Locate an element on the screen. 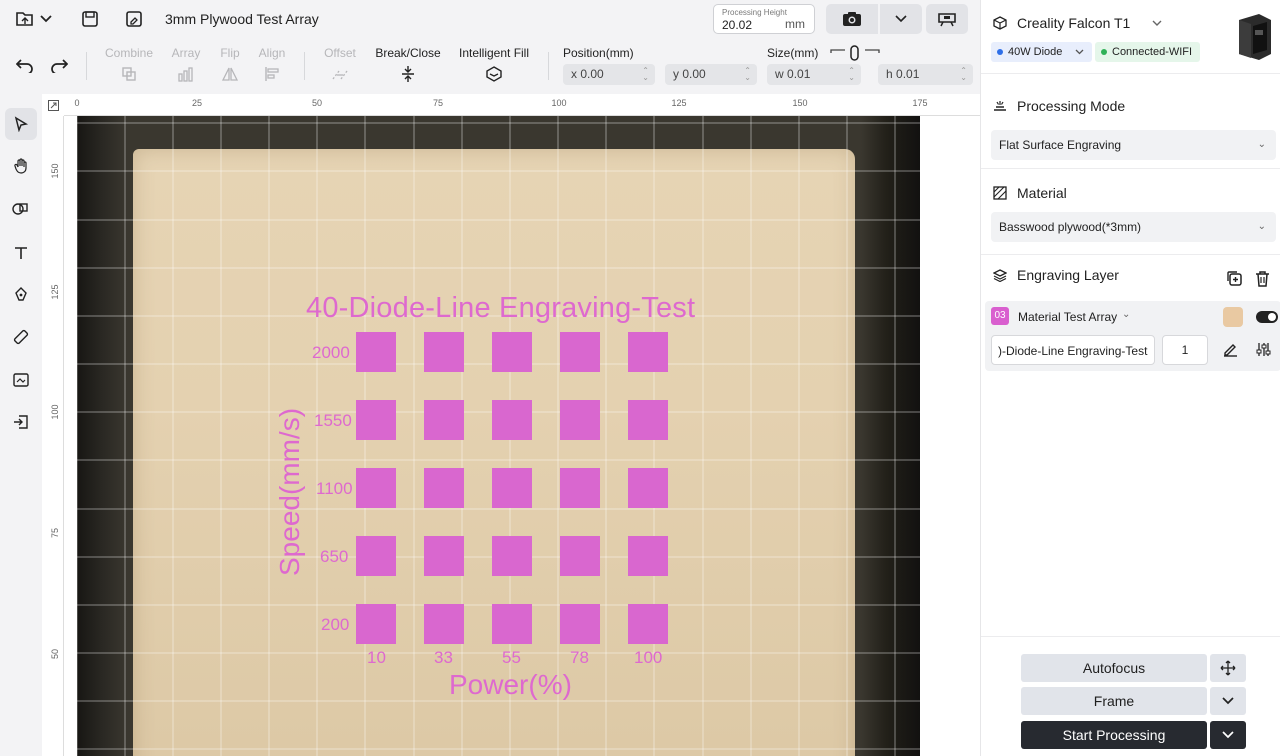 The height and width of the screenshot is (756, 1280). position-y-field: y 0.00 ⌃ ⌄ is located at coordinates (711, 74).